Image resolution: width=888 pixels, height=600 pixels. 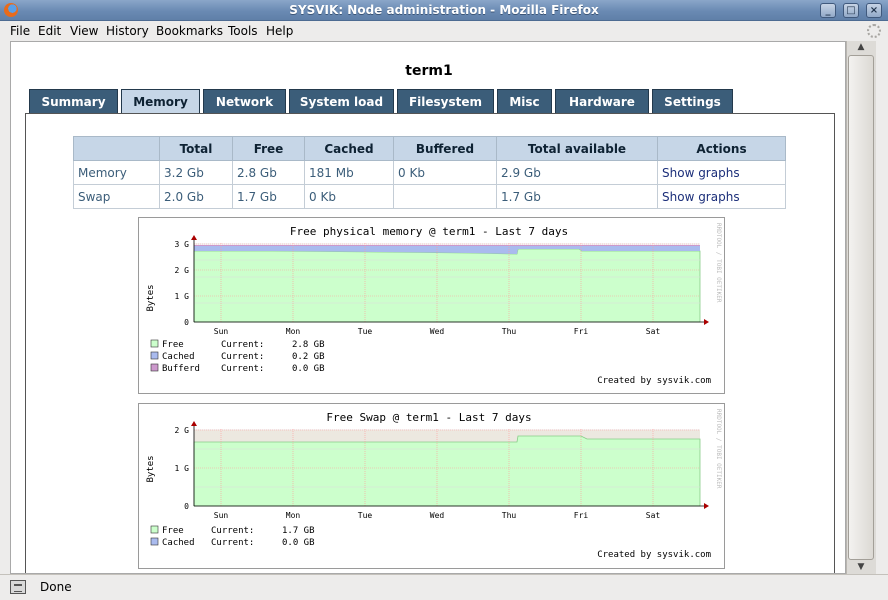 What do you see at coordinates (49, 31) in the screenshot?
I see `menu-edit: Edit` at bounding box center [49, 31].